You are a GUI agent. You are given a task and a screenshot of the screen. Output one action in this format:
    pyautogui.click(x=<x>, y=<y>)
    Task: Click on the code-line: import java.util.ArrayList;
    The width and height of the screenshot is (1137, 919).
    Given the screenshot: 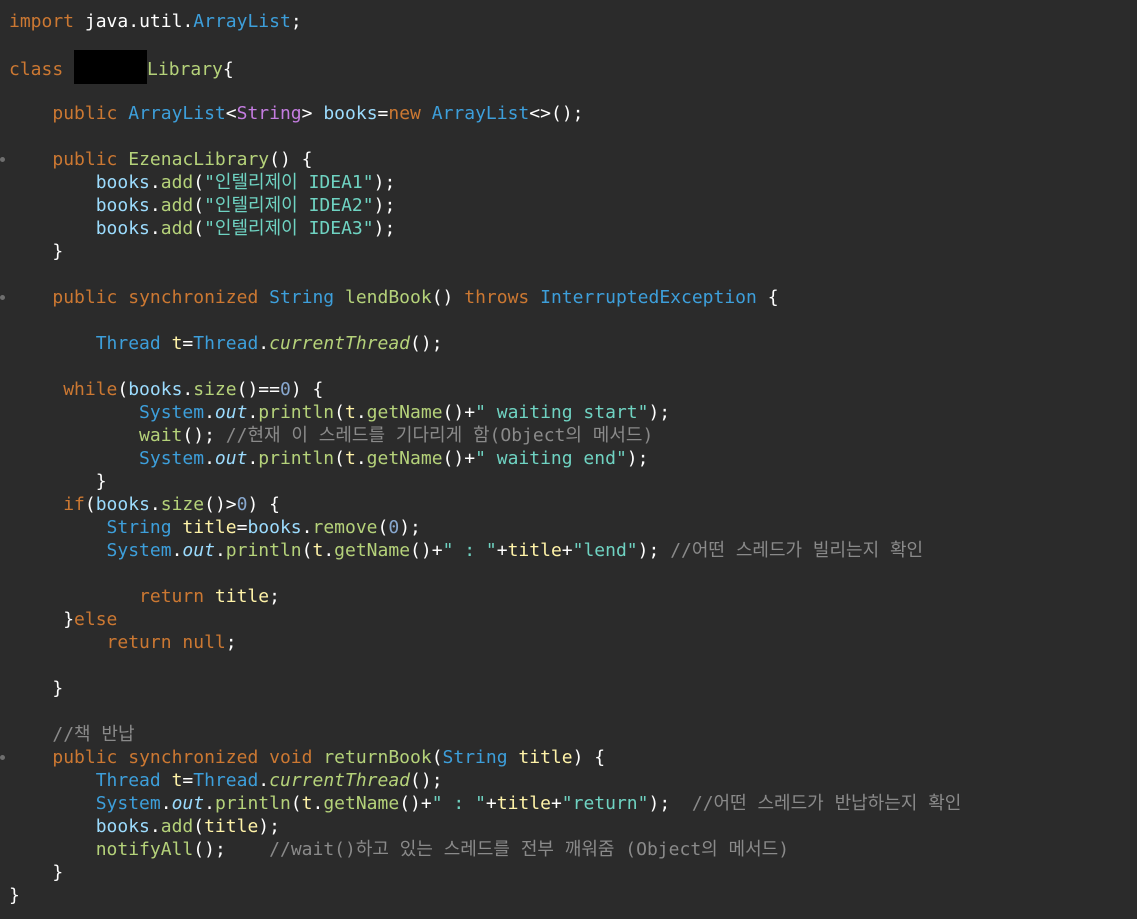 What is the action you would take?
    pyautogui.click(x=155, y=21)
    